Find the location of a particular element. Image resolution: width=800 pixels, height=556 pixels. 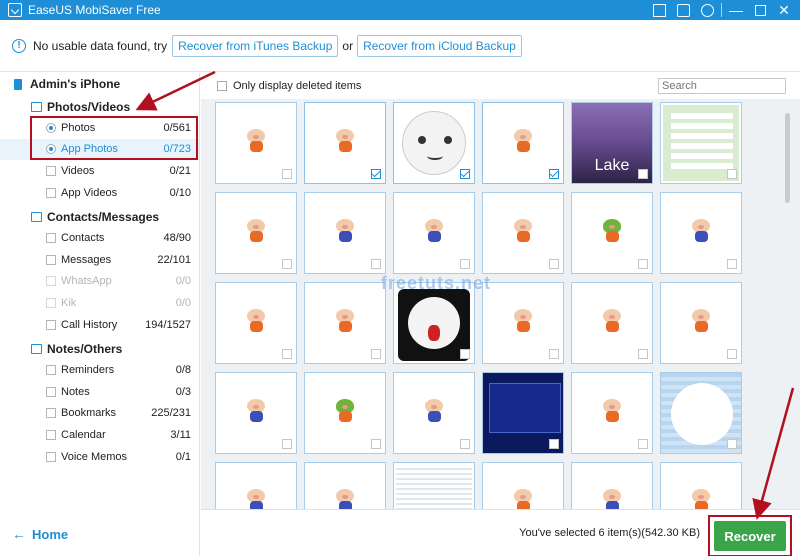

sidebar-item-label: Reminders is located at coordinates (88, 370).